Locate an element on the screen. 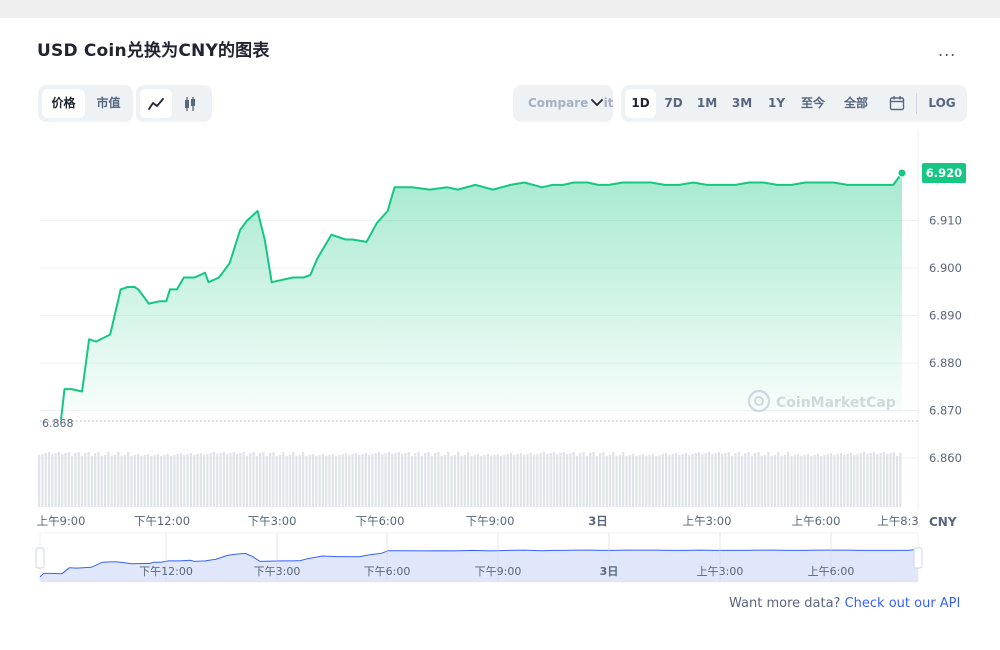  x-tick-label: 上午8:3 is located at coordinates (898, 521).